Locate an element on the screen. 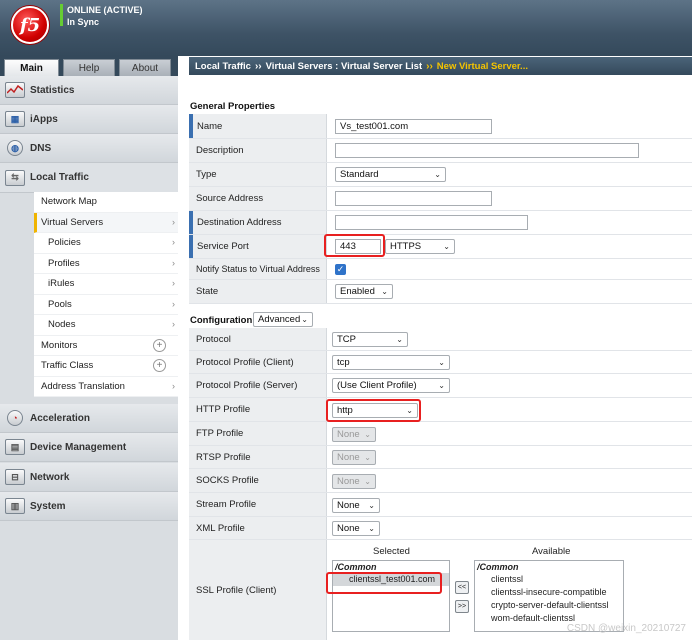 The width and height of the screenshot is (692, 640). notify-status-checkbox: ✓ is located at coordinates (340, 269).